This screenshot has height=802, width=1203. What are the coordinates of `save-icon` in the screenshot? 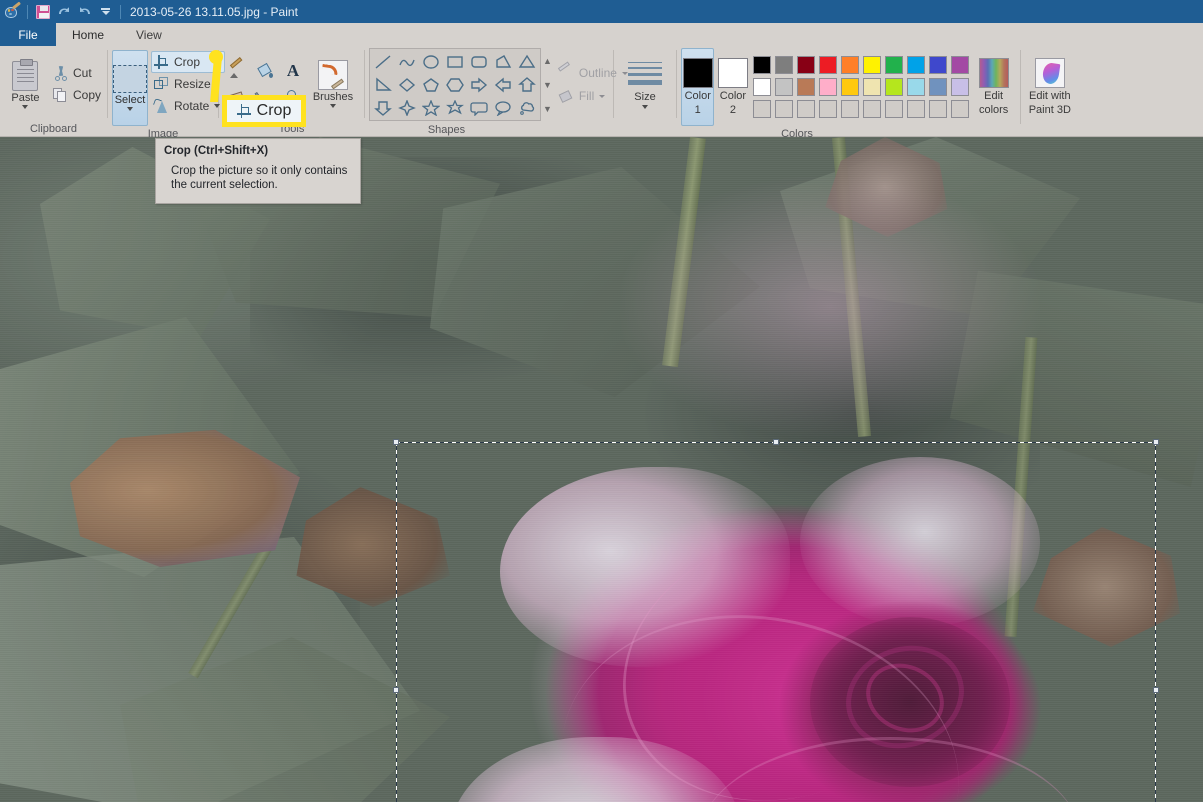 It's located at (42, 11).